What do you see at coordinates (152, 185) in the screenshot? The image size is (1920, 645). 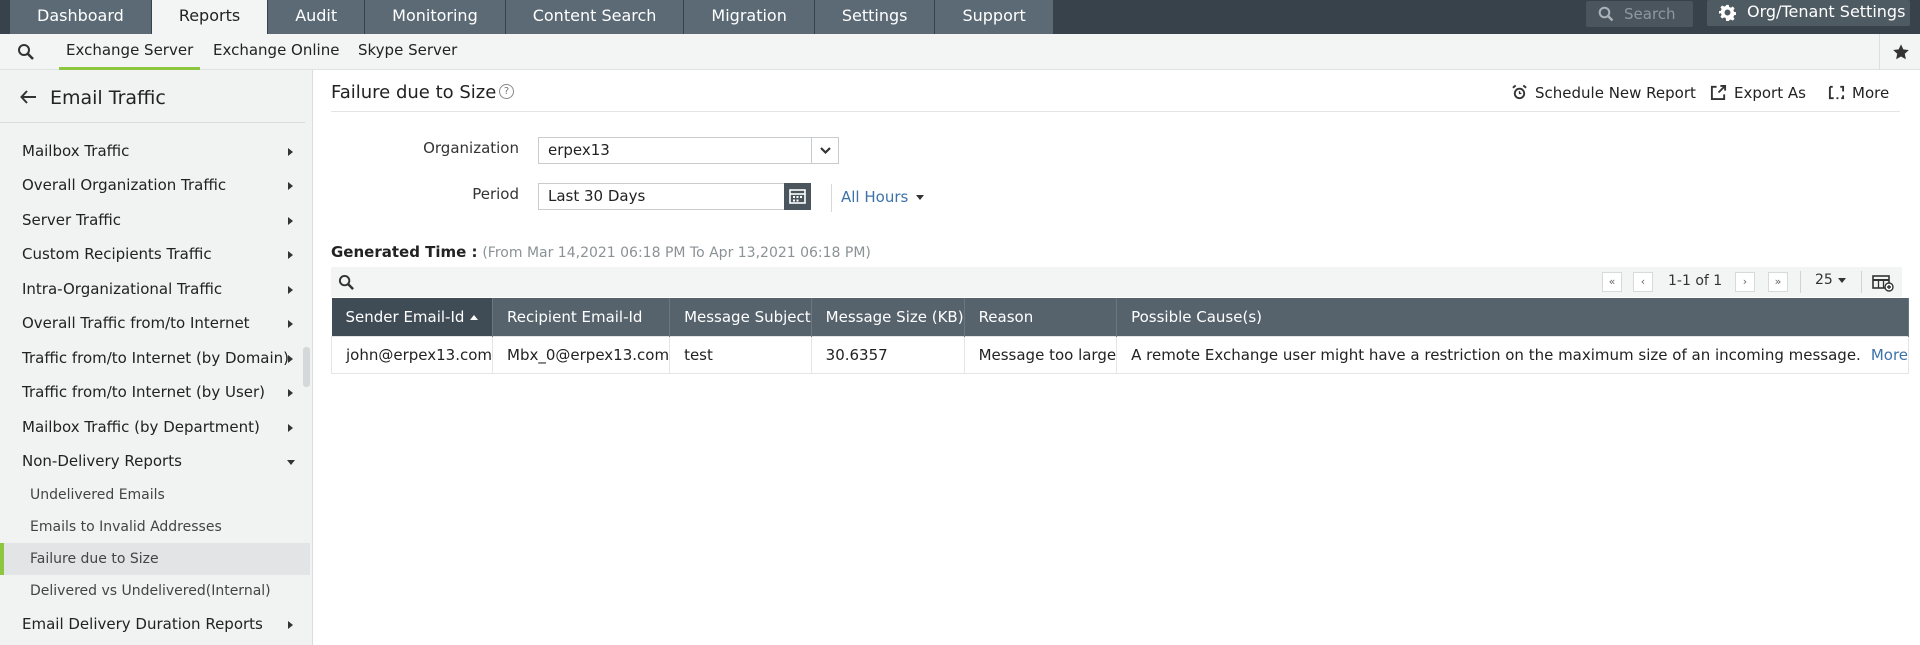 I see `sidebar-item-overall-organization-traffic: Overall Organization Traffic` at bounding box center [152, 185].